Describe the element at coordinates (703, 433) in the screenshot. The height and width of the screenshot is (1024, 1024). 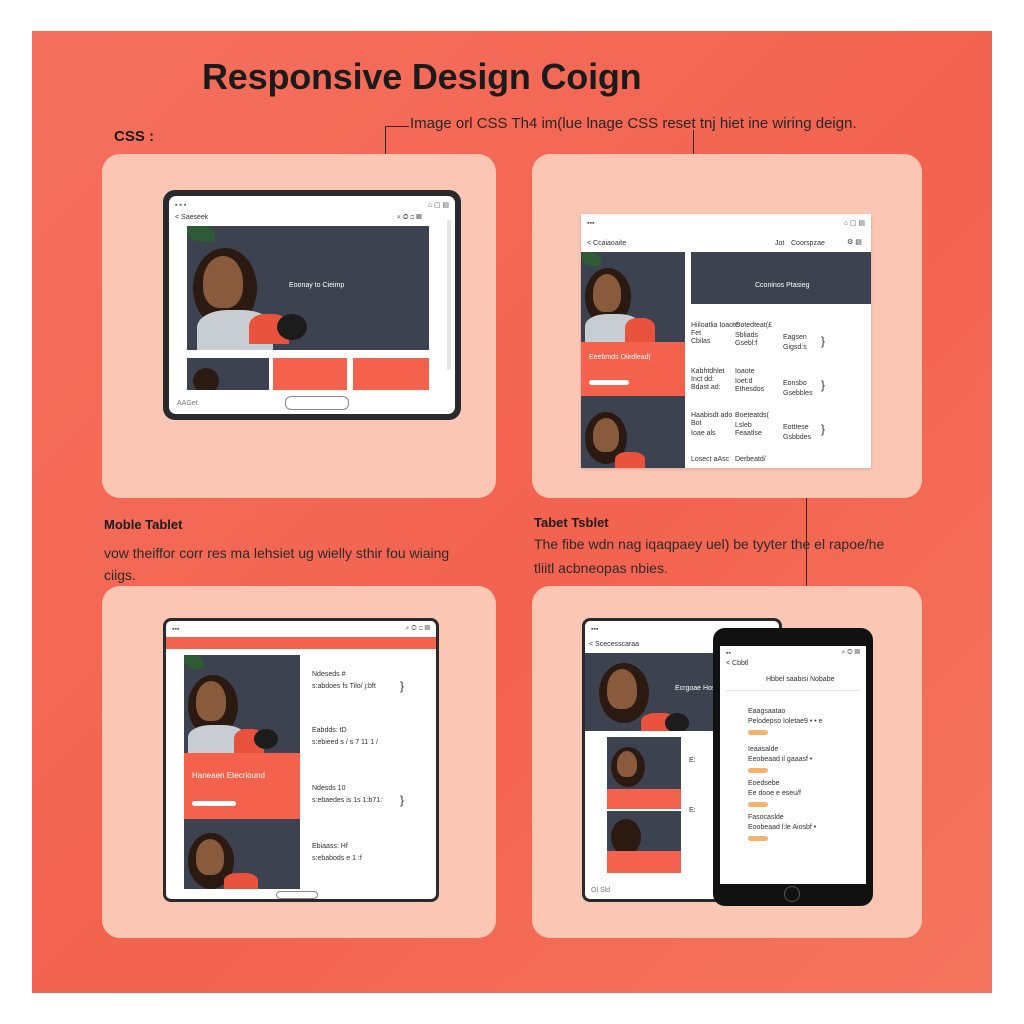
I see `row-3-e: Ioae als` at that location.